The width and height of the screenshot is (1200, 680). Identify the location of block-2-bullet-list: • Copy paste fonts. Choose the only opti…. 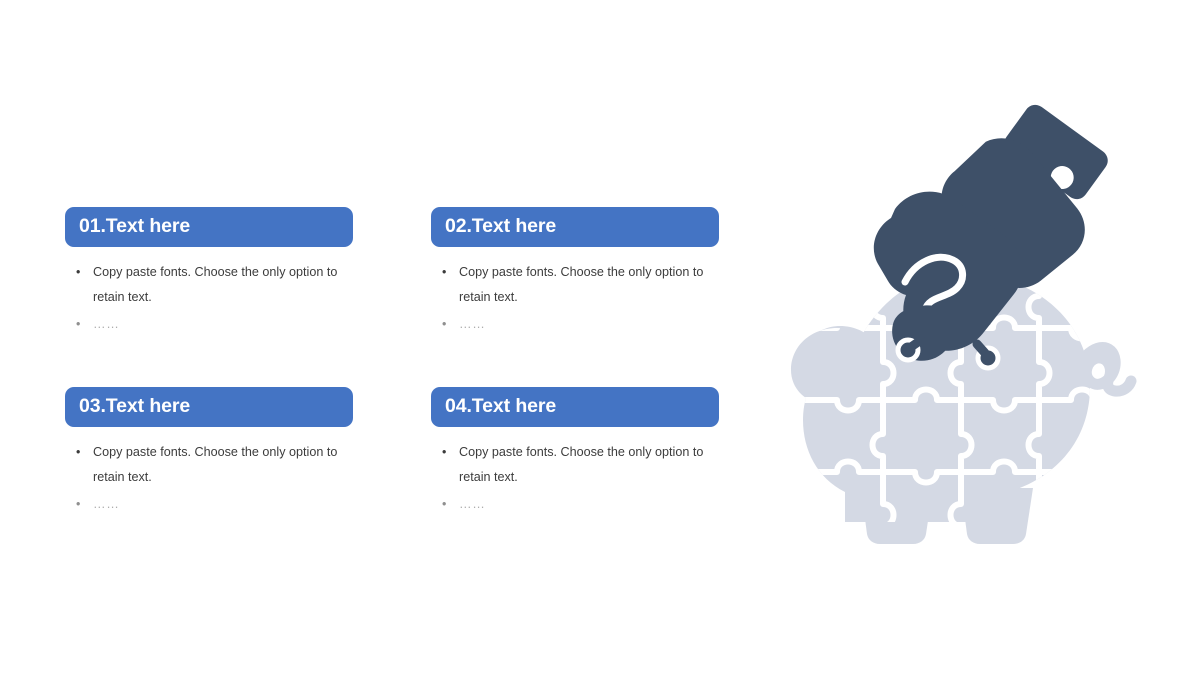
(575, 298).